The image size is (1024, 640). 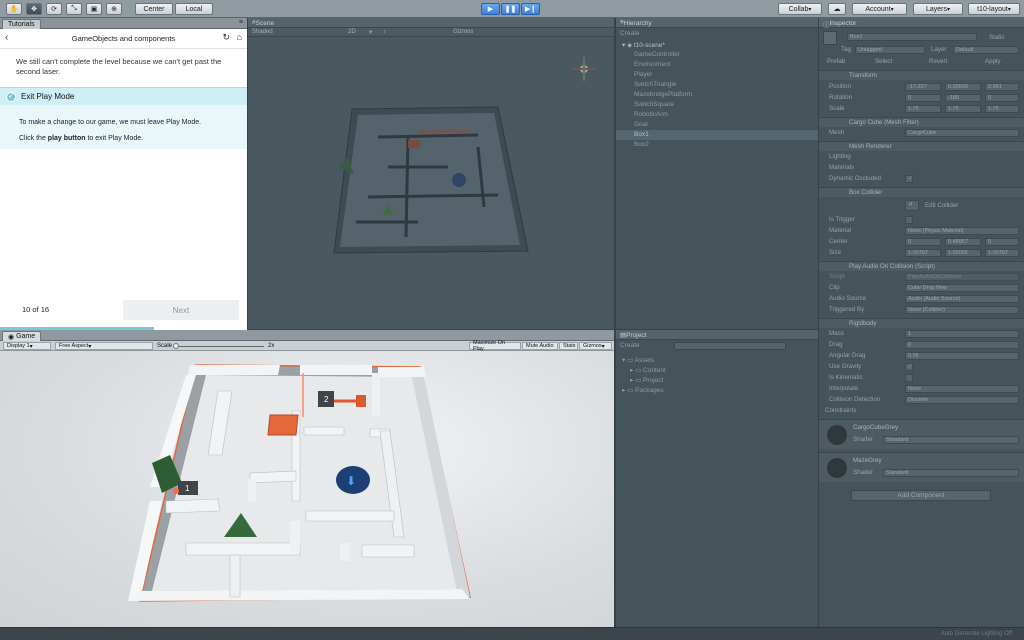 What do you see at coordinates (540, 346) in the screenshot?
I see `mute-audio-toggle: Mute Audio` at bounding box center [540, 346].